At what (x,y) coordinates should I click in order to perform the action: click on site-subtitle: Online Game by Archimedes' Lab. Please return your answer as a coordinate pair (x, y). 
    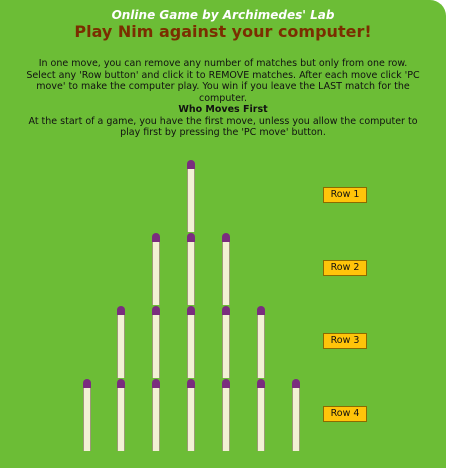
    Looking at the image, I should click on (223, 15).